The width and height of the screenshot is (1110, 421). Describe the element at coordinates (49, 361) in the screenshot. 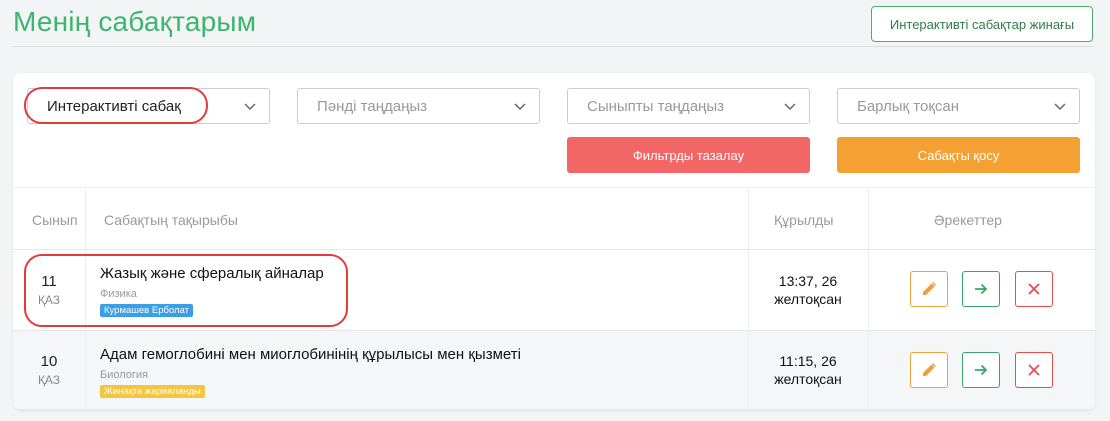

I see `grade-number: 10` at that location.